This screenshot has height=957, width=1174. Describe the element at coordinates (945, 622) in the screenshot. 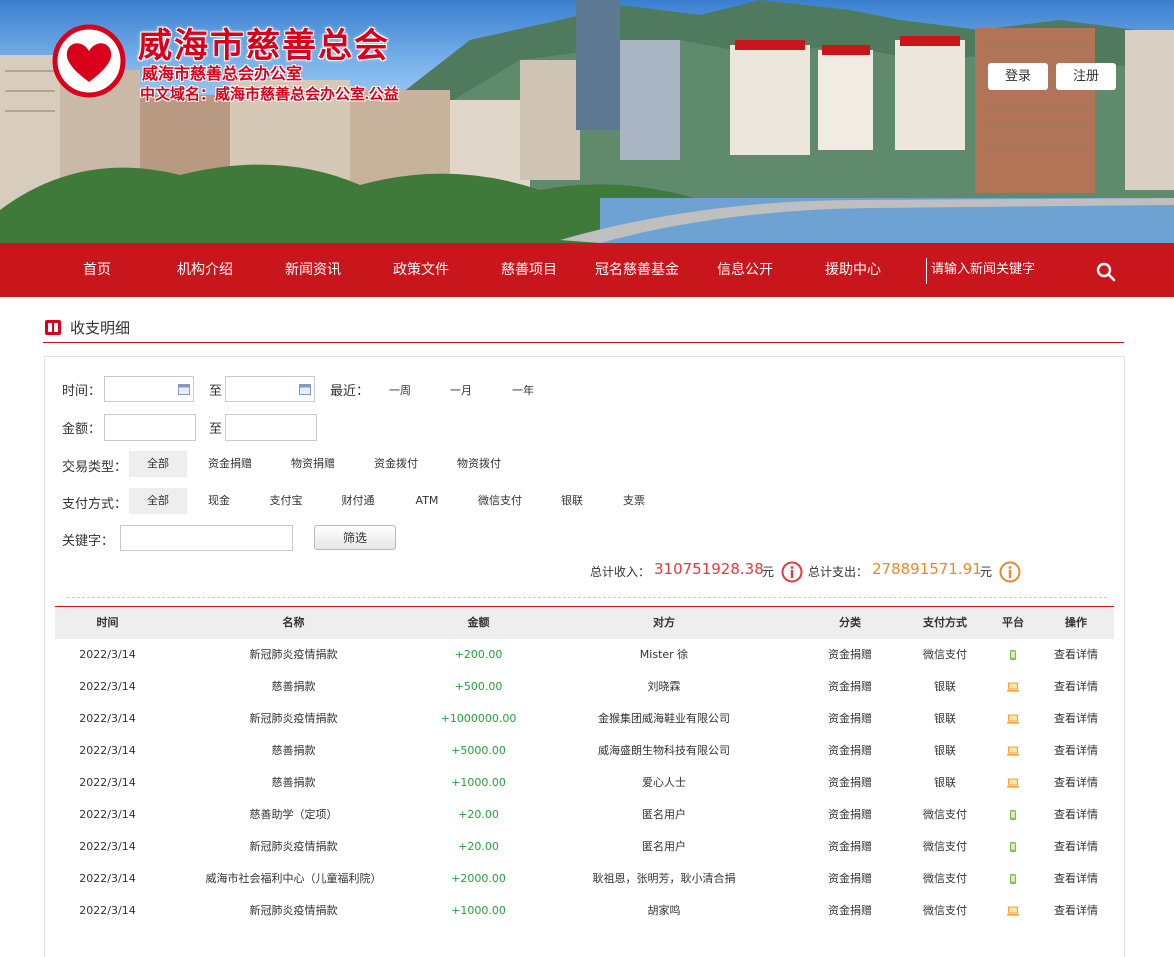

I see `column-header-pay: 支付方式` at that location.